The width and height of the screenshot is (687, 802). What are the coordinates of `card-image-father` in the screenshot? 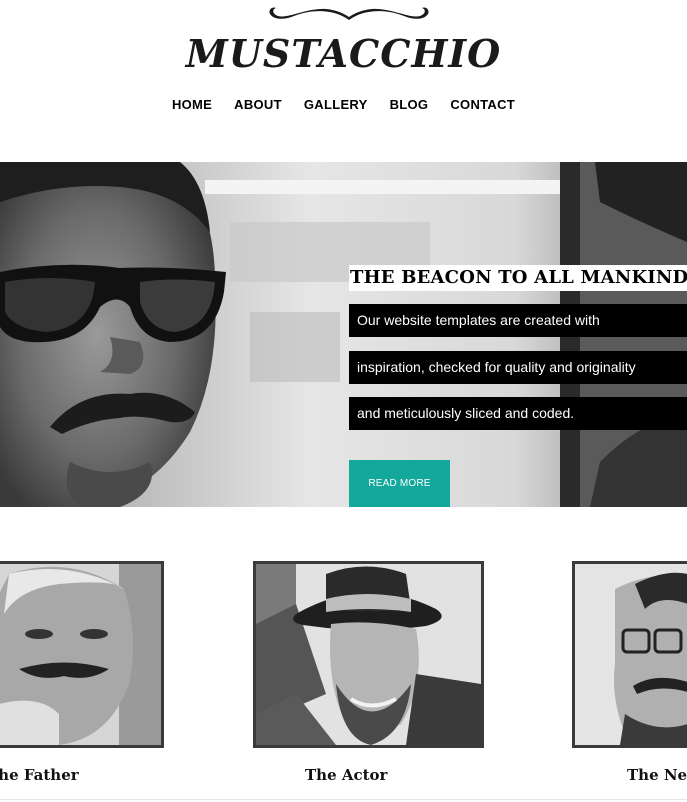 It's located at (82, 654).